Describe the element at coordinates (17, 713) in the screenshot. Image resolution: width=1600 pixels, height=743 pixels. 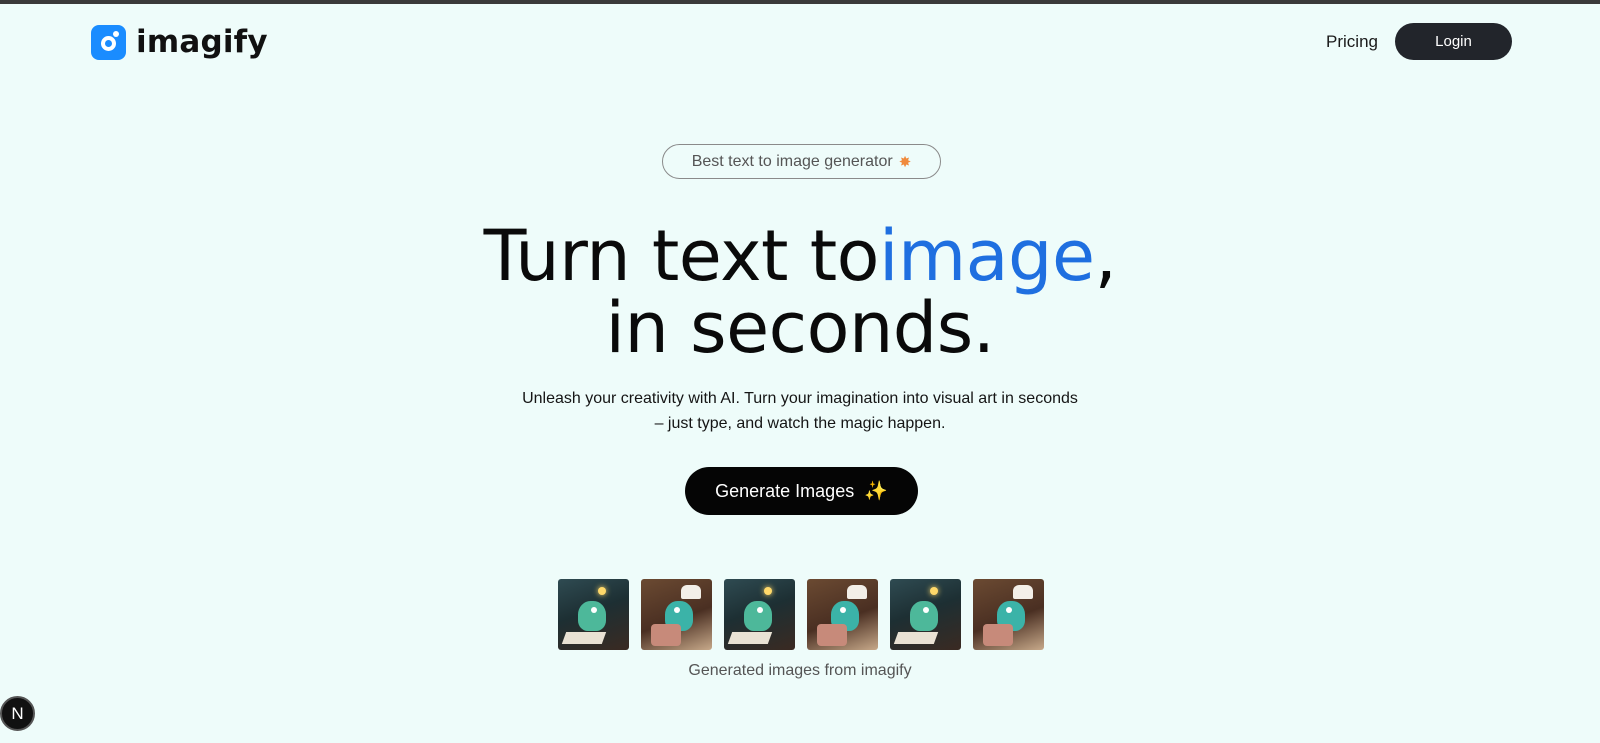
I see `nextjs-dev-badge: N` at that location.